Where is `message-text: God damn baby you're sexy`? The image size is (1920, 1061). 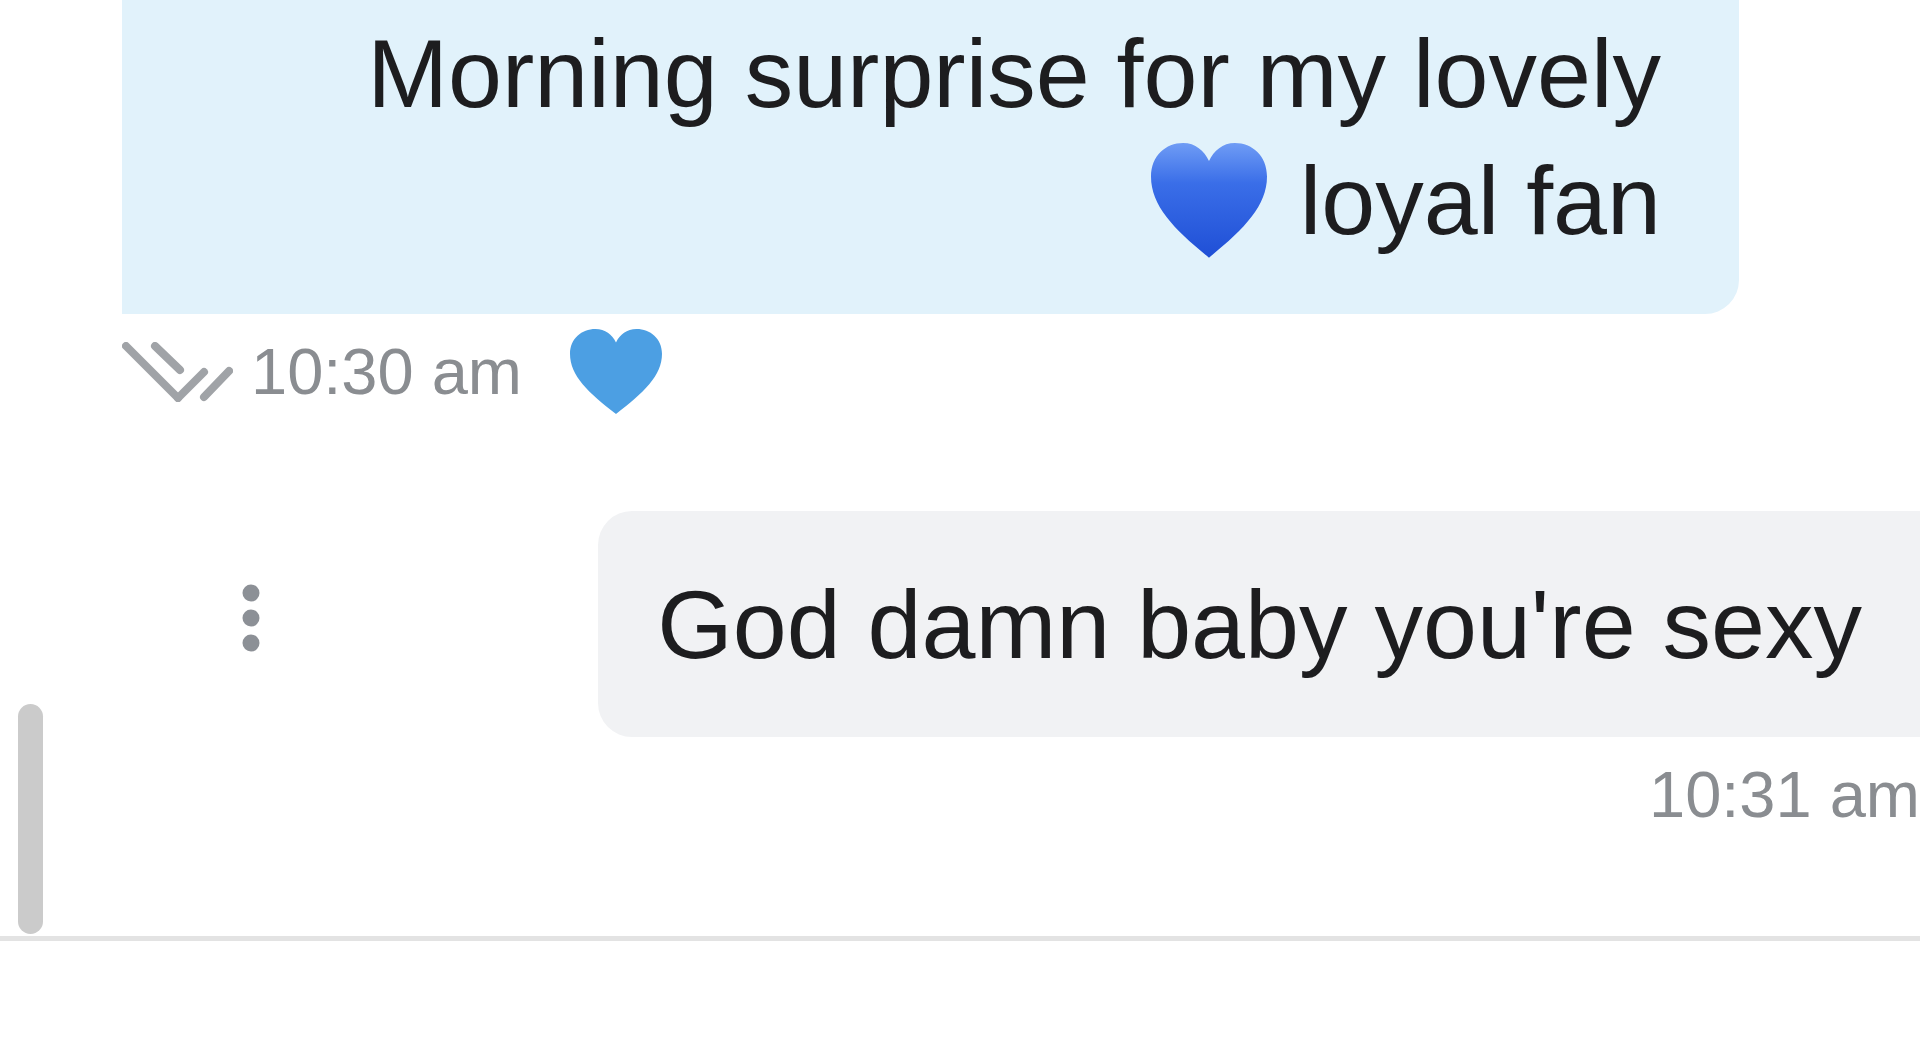
message-text: God damn baby you're sexy is located at coordinates (1259, 624).